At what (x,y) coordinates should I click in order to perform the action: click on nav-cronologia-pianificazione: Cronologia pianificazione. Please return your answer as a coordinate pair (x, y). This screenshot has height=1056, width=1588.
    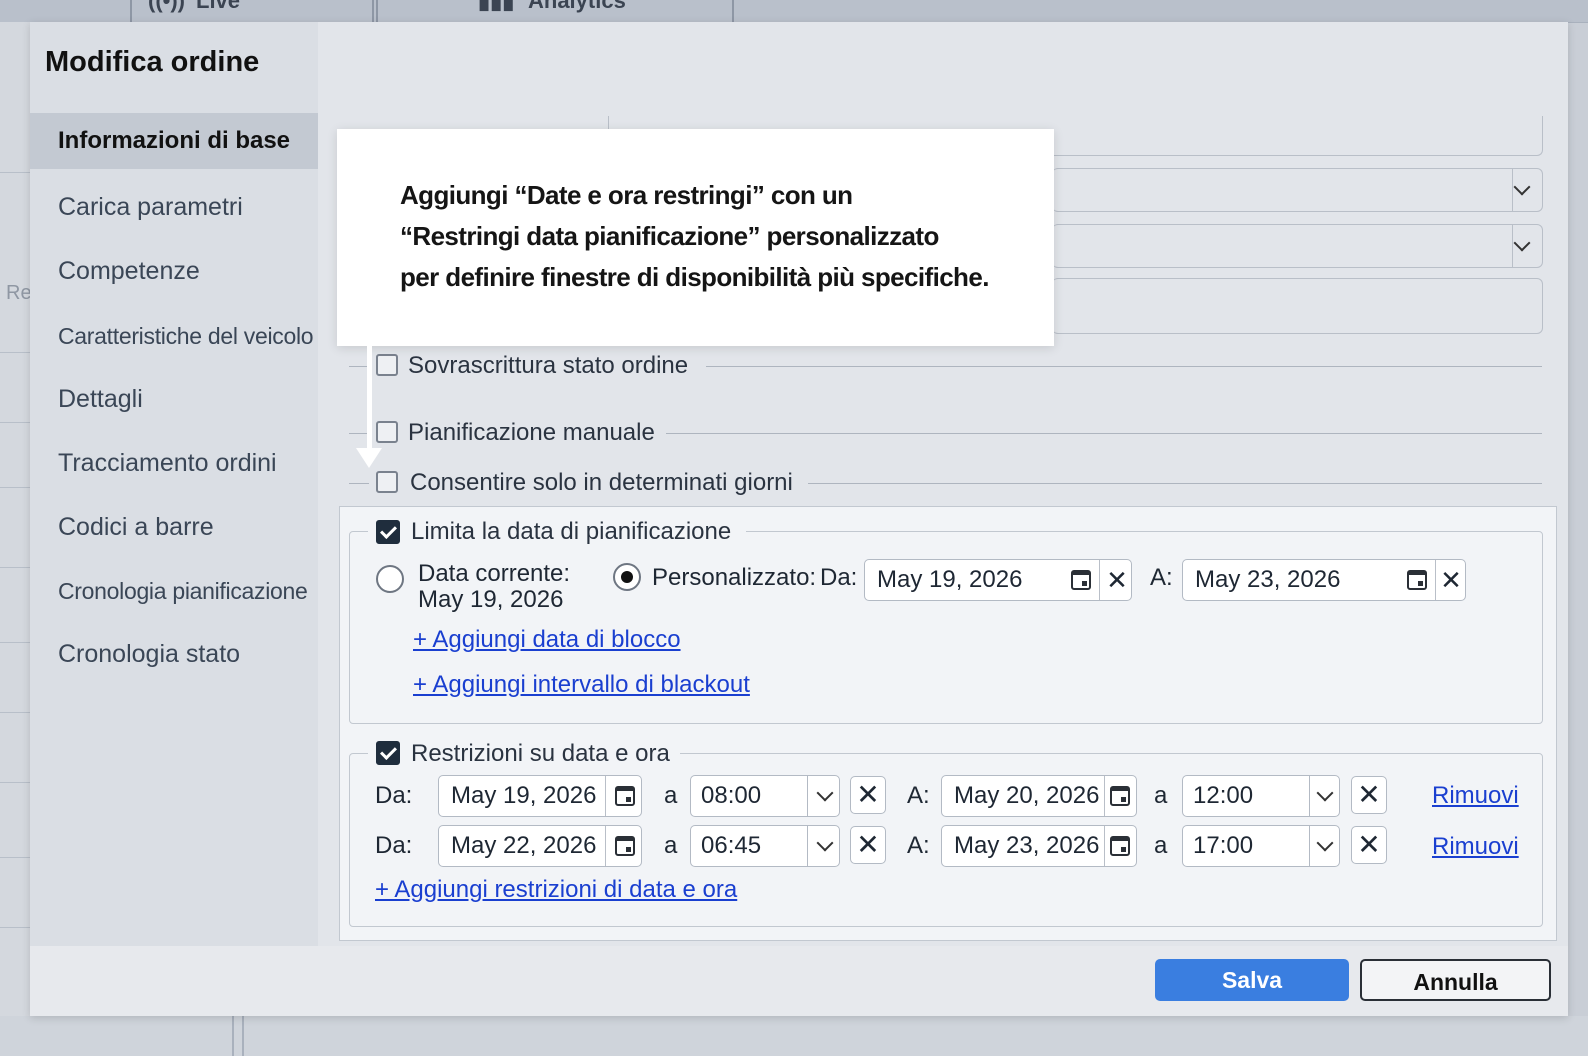
    Looking at the image, I should click on (174, 591).